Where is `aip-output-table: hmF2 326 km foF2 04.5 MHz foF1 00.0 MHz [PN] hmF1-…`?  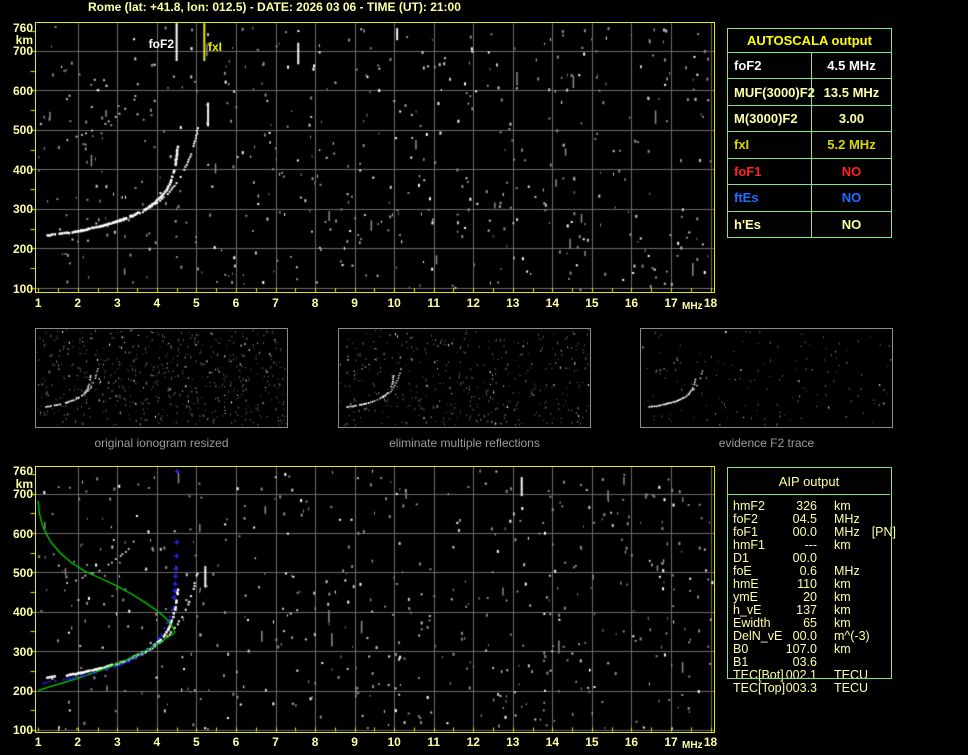 aip-output-table: hmF2 326 km foF2 04.5 MHz foF1 00.0 MHz [PN] hmF1-… is located at coordinates (823, 597).